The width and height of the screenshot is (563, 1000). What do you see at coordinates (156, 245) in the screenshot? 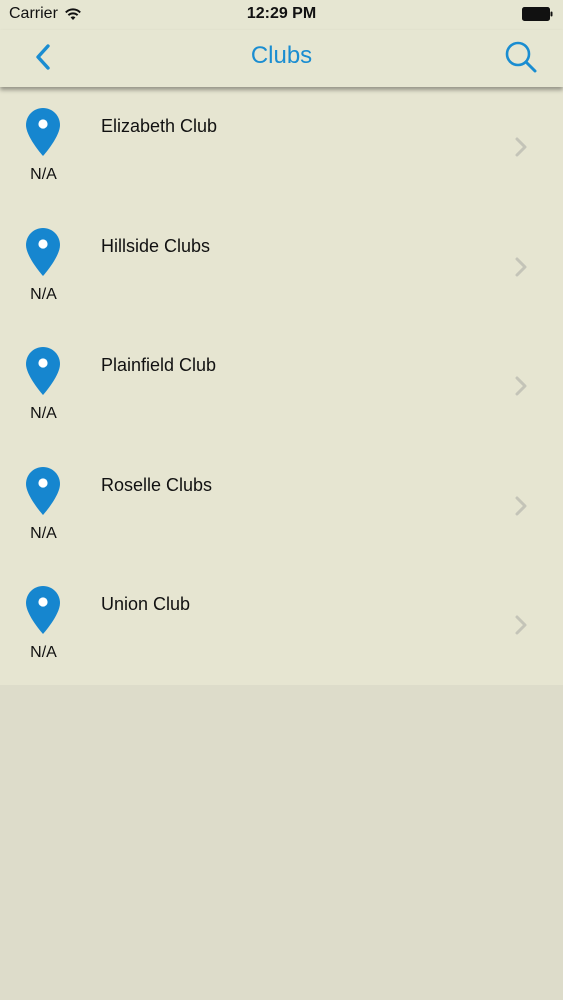
I see `club-name: Hillside Clubs` at bounding box center [156, 245].